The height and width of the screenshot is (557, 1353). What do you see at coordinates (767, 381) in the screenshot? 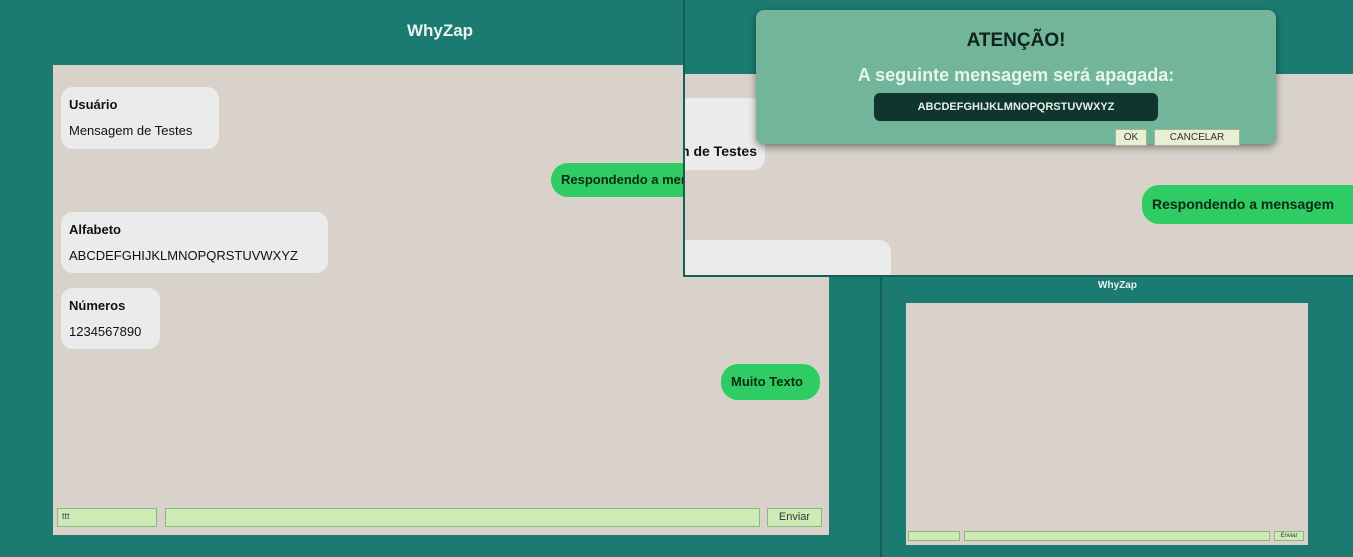
I see `message-text: Muito Texto` at bounding box center [767, 381].